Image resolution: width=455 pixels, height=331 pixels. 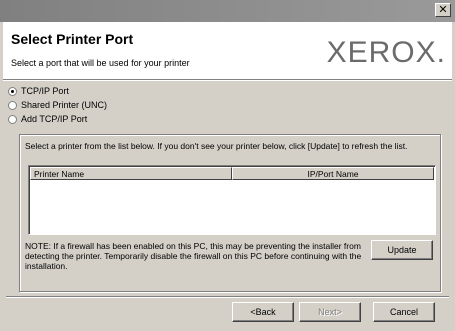 I want to click on title-bar: ✕, so click(x=227, y=11).